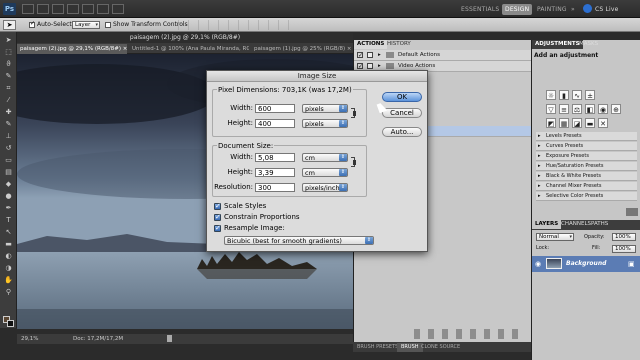  Describe the element at coordinates (8, 184) in the screenshot. I see `blur-tool-icon: ◆` at that location.